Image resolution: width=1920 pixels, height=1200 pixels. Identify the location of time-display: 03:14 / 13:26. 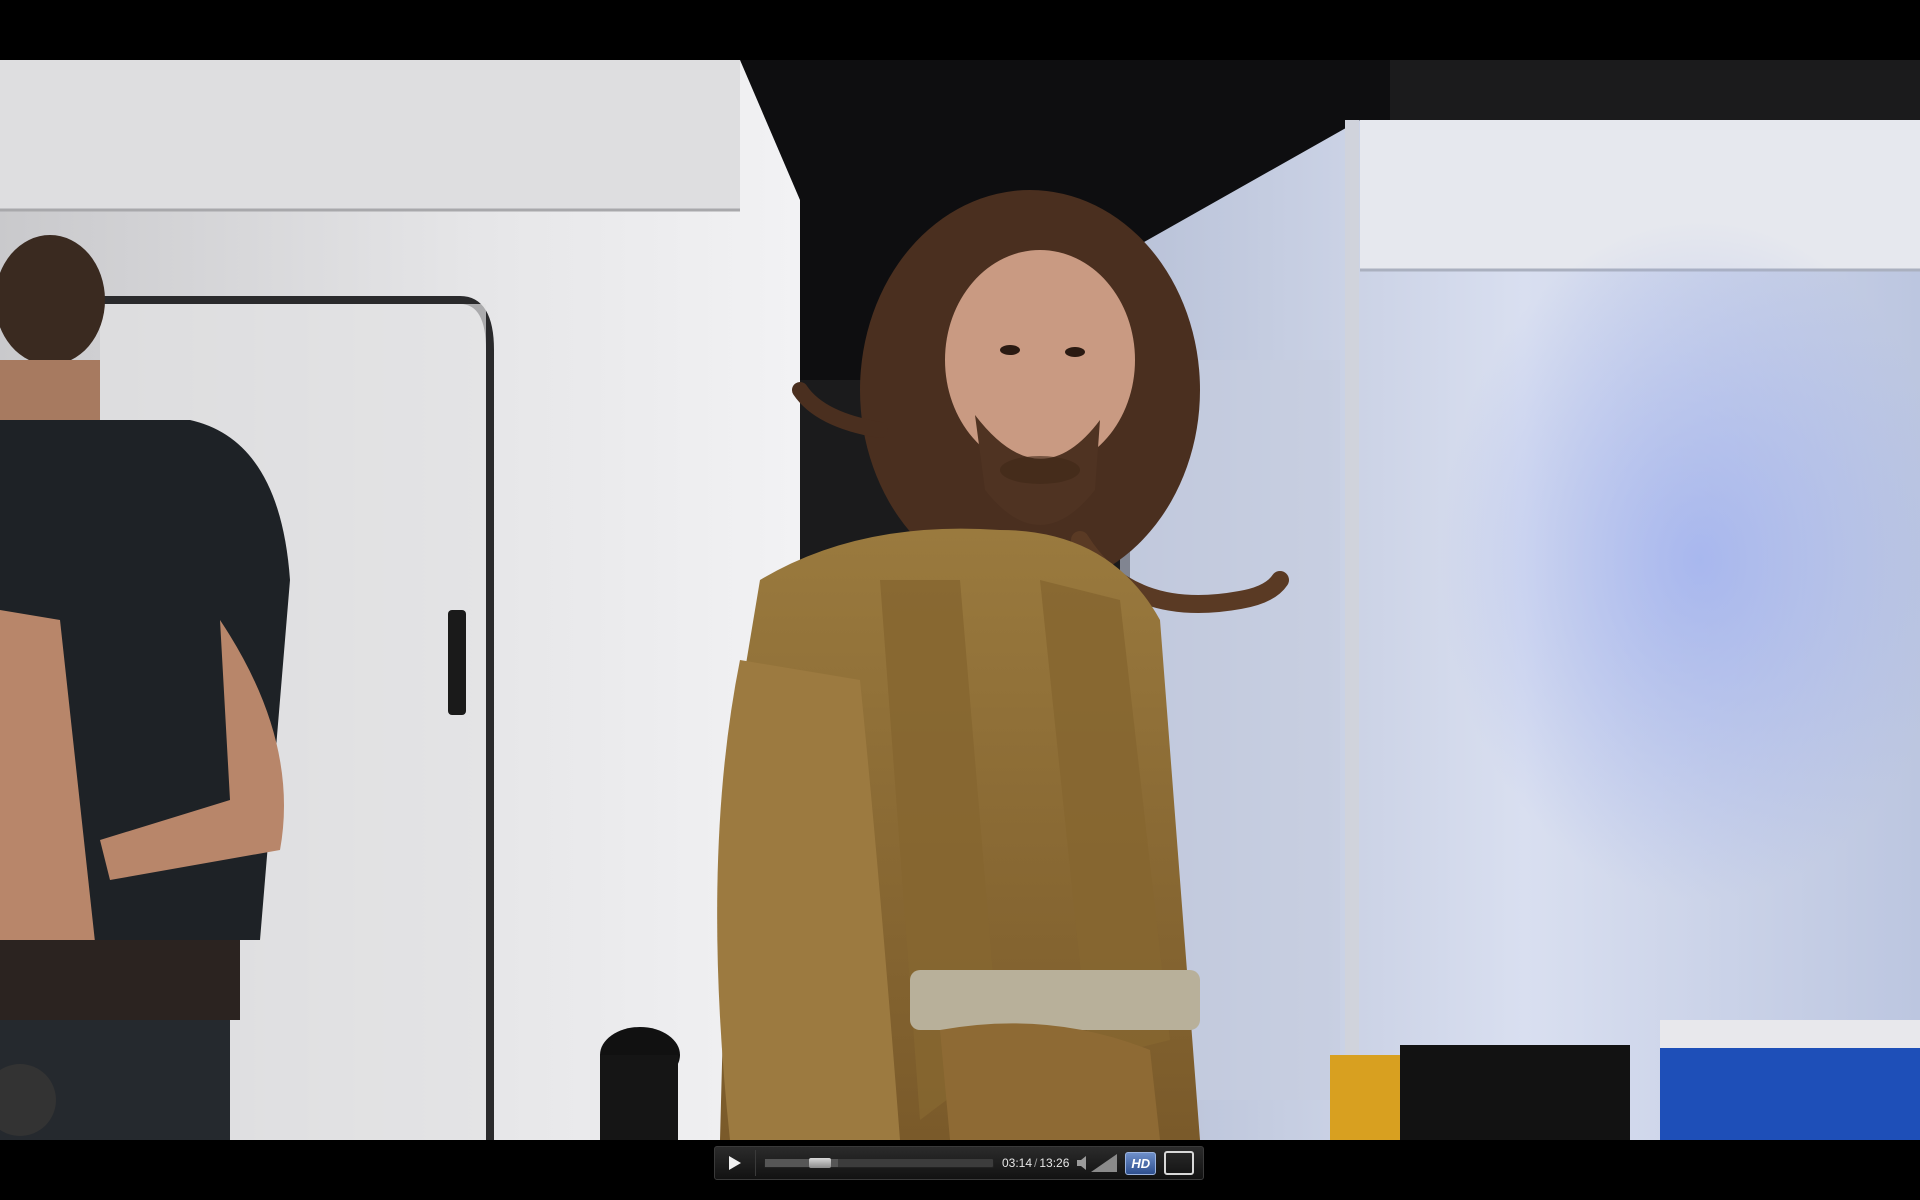
(1035, 1163).